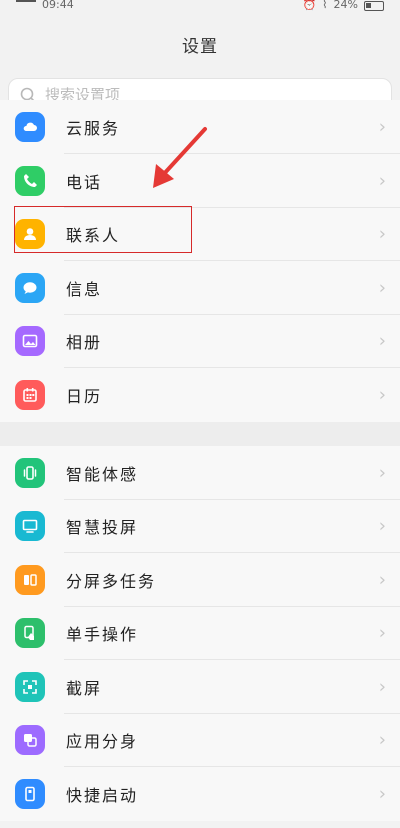 The height and width of the screenshot is (828, 400). I want to click on cloud-icon, so click(30, 127).